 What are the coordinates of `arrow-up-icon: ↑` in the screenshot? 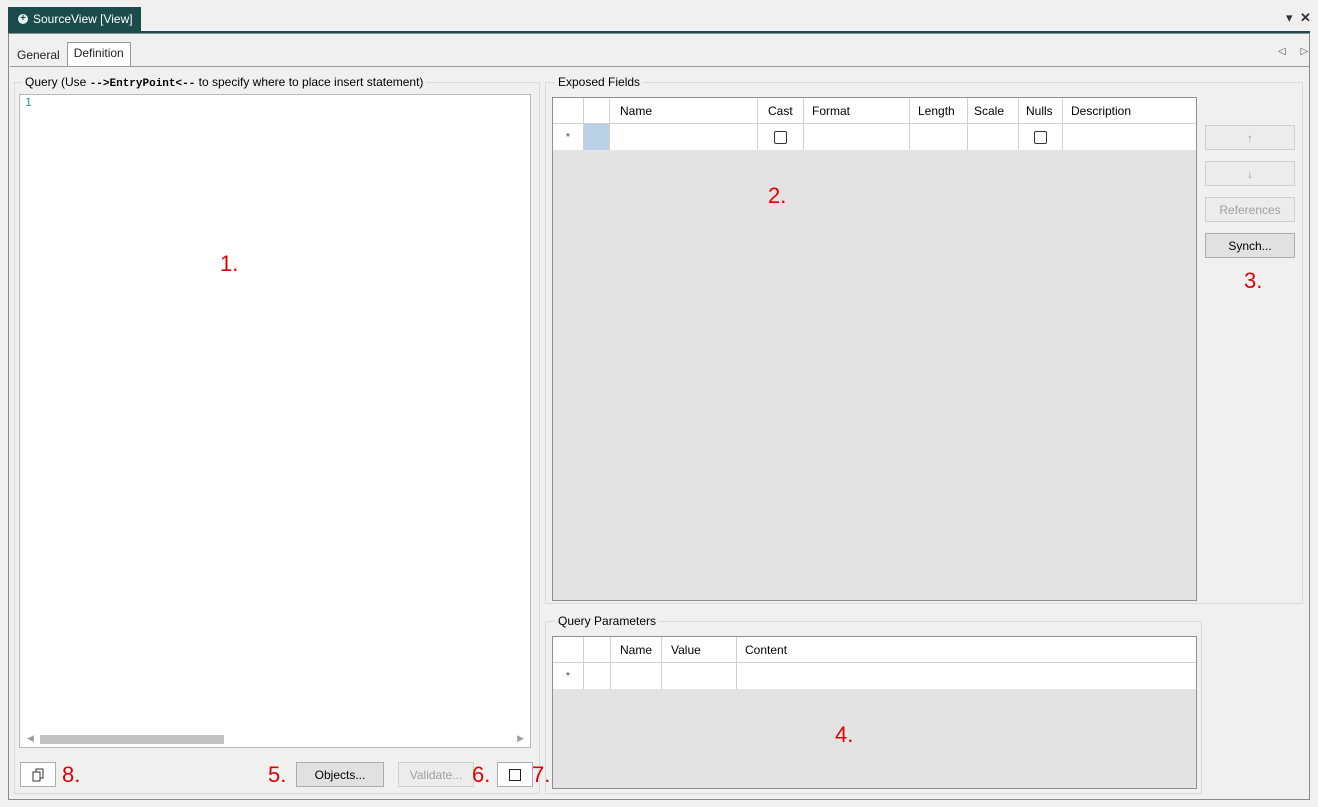 It's located at (1250, 137).